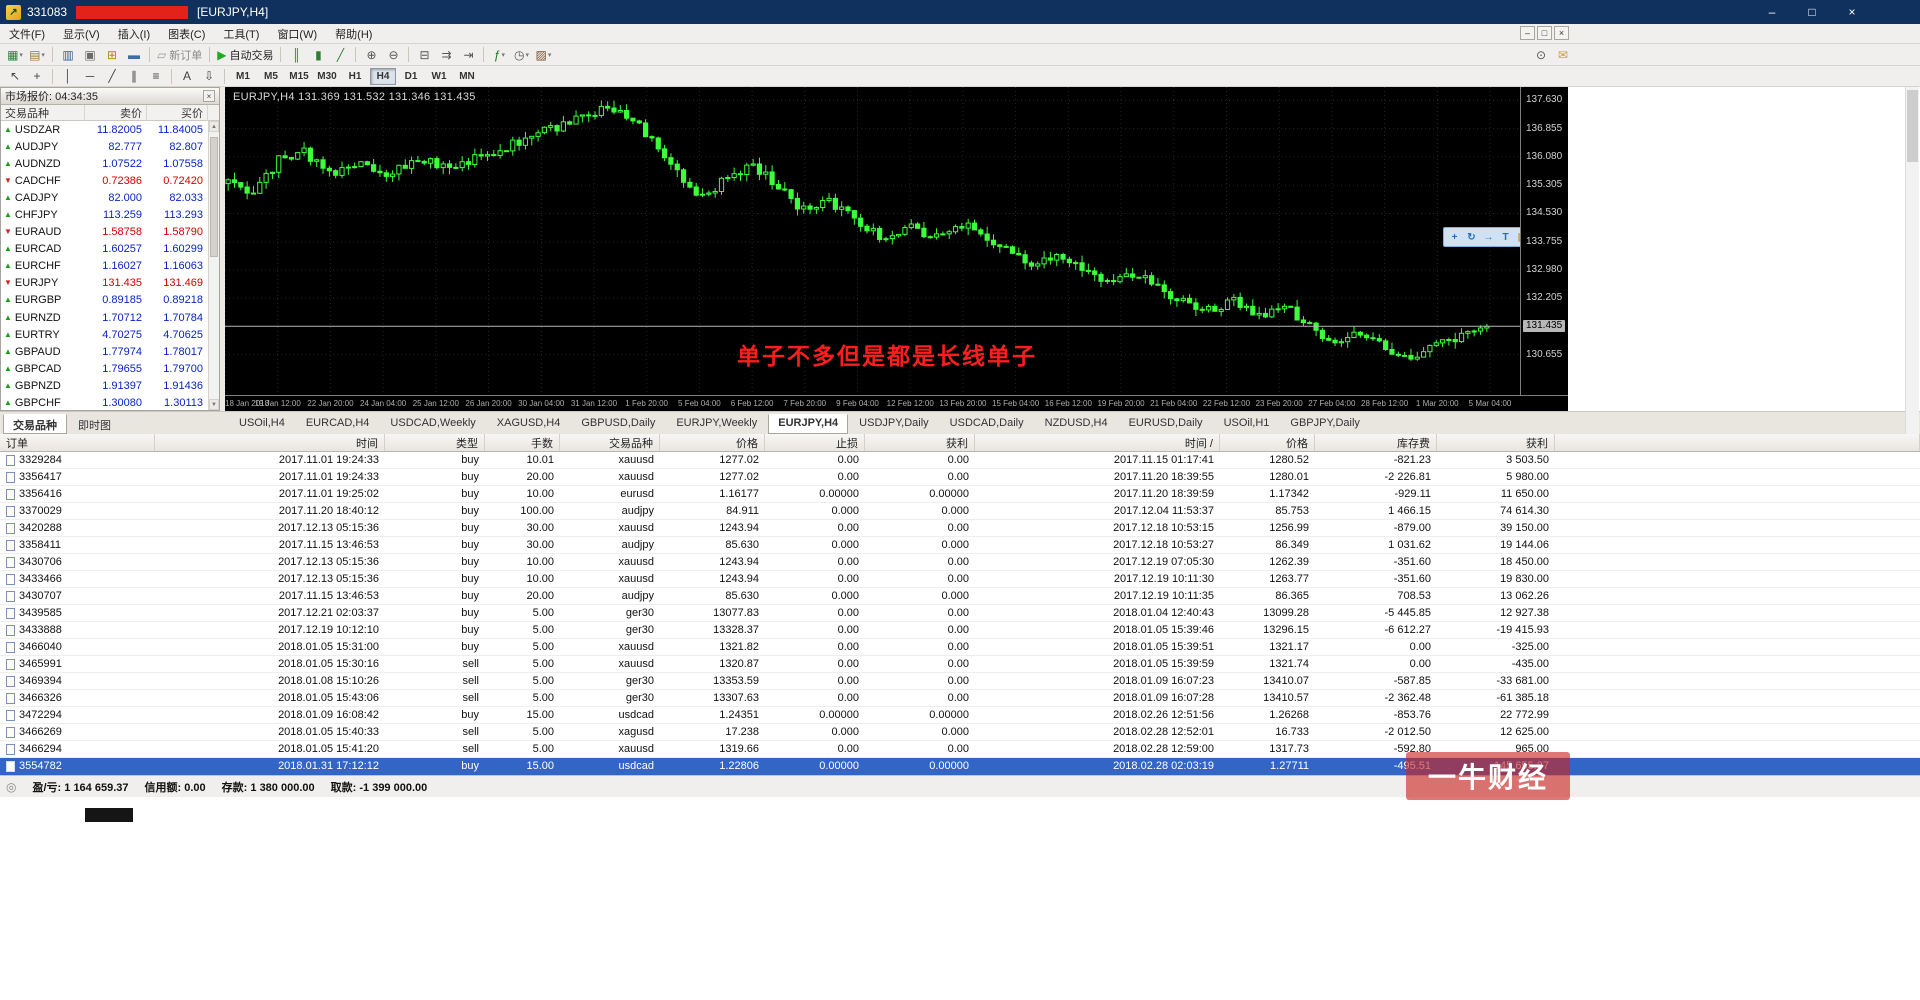 The width and height of the screenshot is (1920, 1000). Describe the element at coordinates (209, 96) in the screenshot. I see `close-icon: ×` at that location.